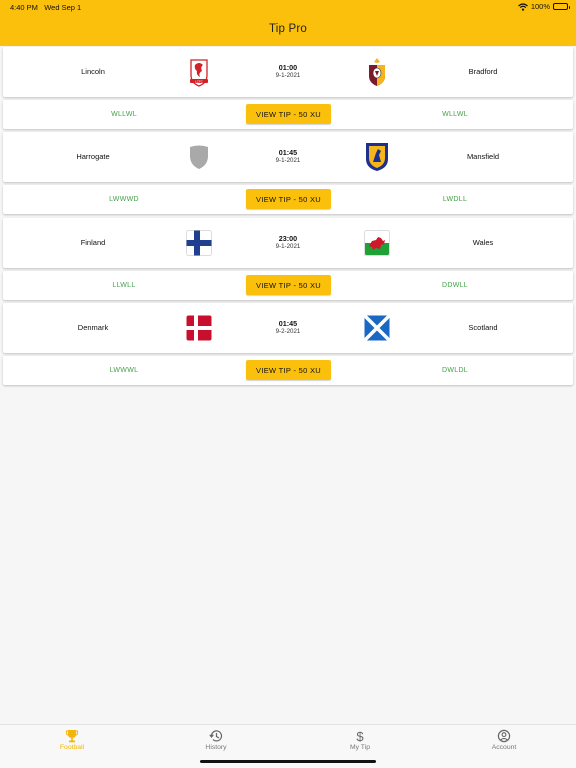 This screenshot has height=768, width=576. I want to click on mansfield-crest-icon, so click(377, 157).